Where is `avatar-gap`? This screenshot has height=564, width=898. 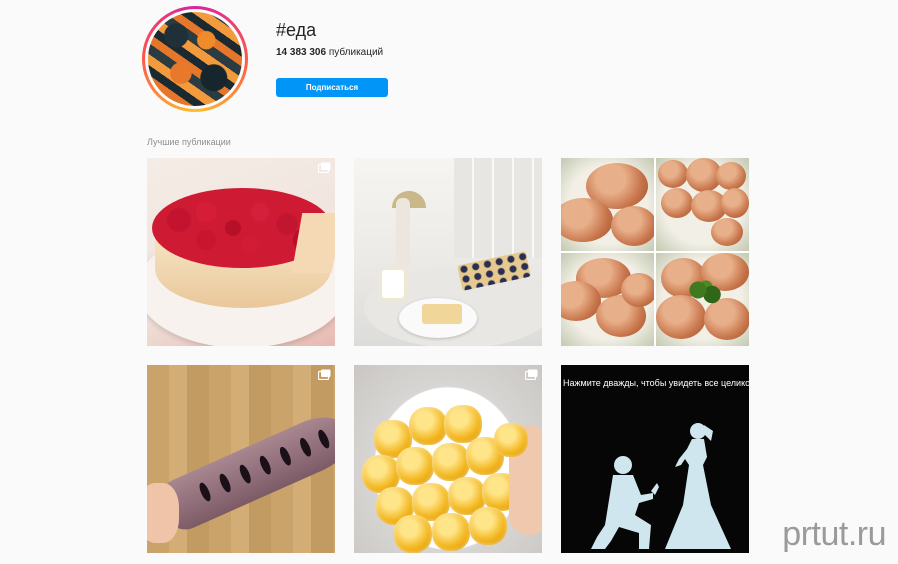 avatar-gap is located at coordinates (195, 59).